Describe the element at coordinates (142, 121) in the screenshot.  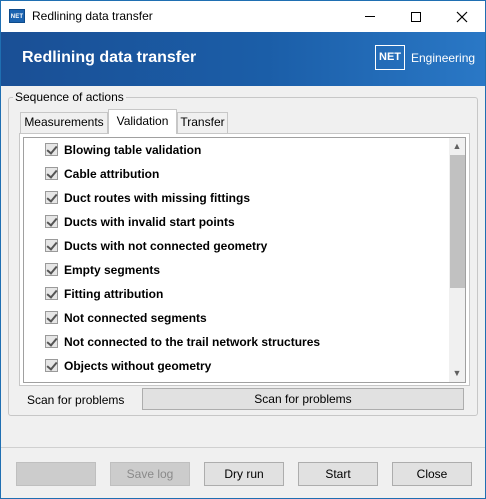
I see `tab-validation: Validation` at that location.